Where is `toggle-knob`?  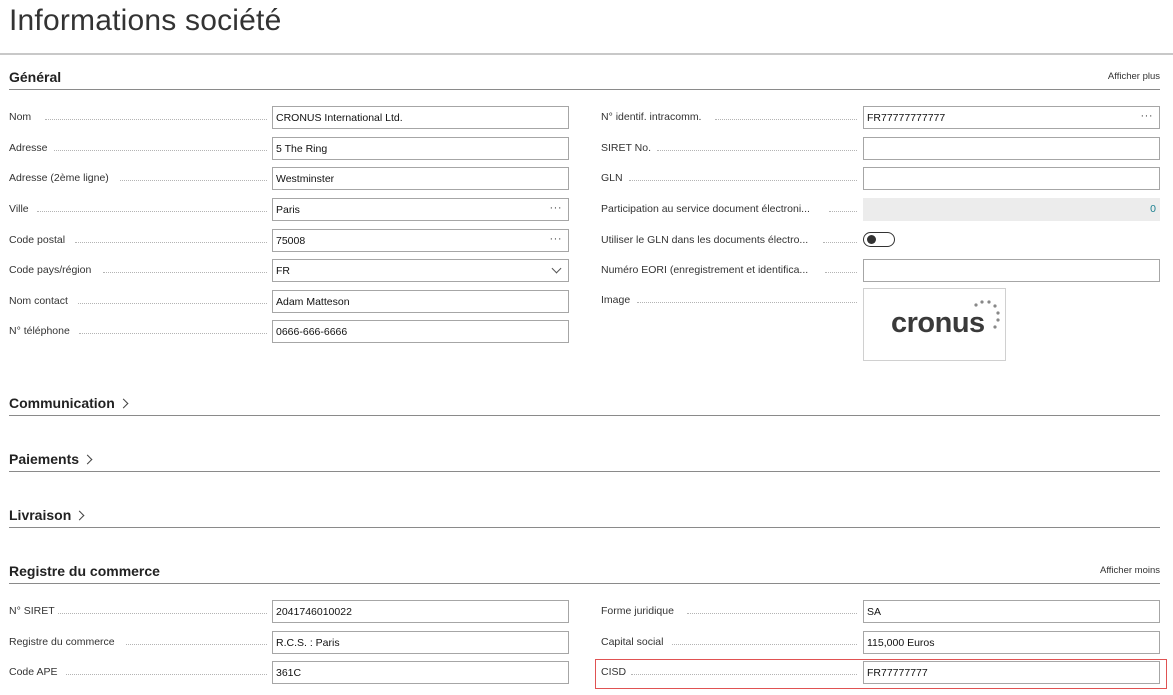
toggle-knob is located at coordinates (871, 239).